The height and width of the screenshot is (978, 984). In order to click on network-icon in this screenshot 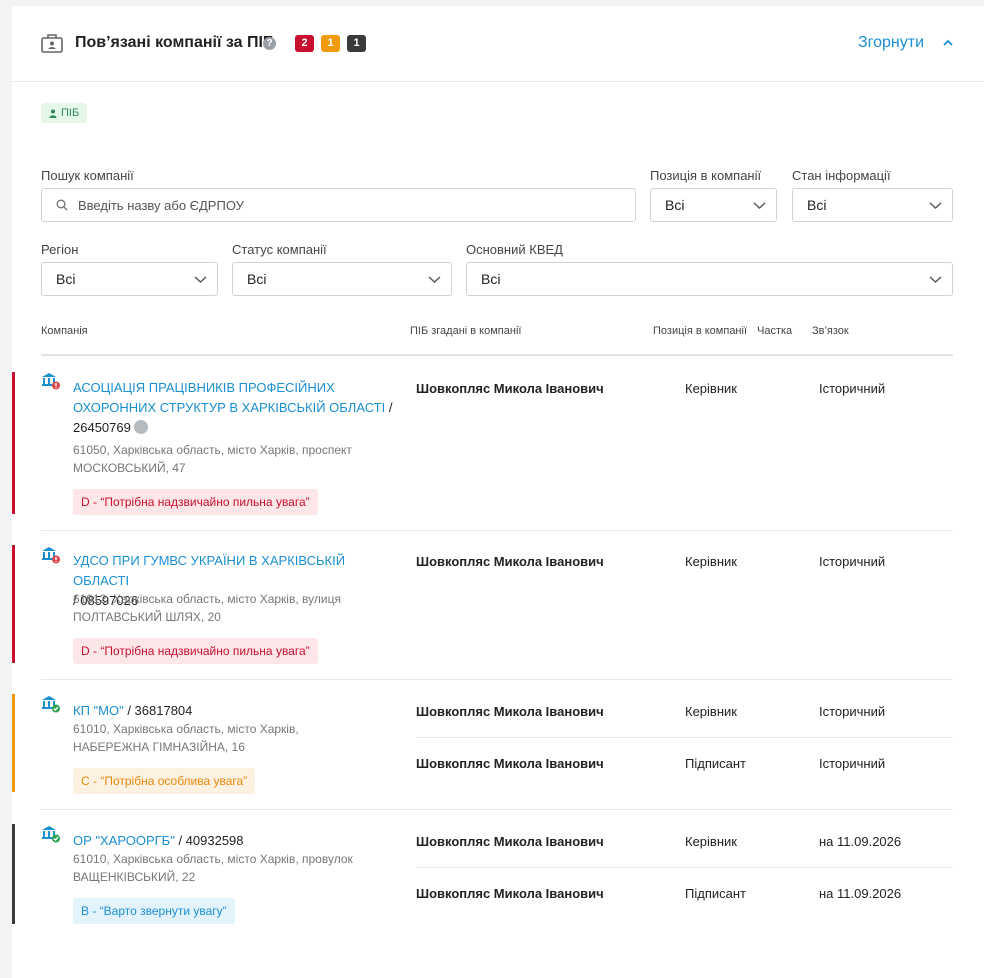, I will do `click(140, 427)`.